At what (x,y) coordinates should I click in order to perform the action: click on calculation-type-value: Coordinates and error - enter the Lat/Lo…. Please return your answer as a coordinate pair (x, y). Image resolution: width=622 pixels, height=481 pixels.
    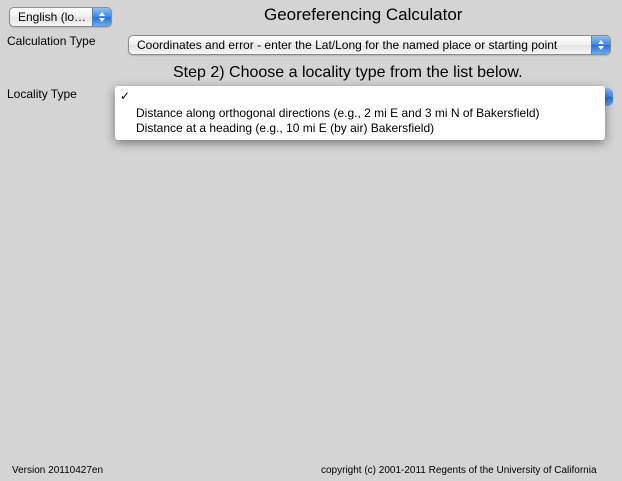
    Looking at the image, I should click on (347, 45).